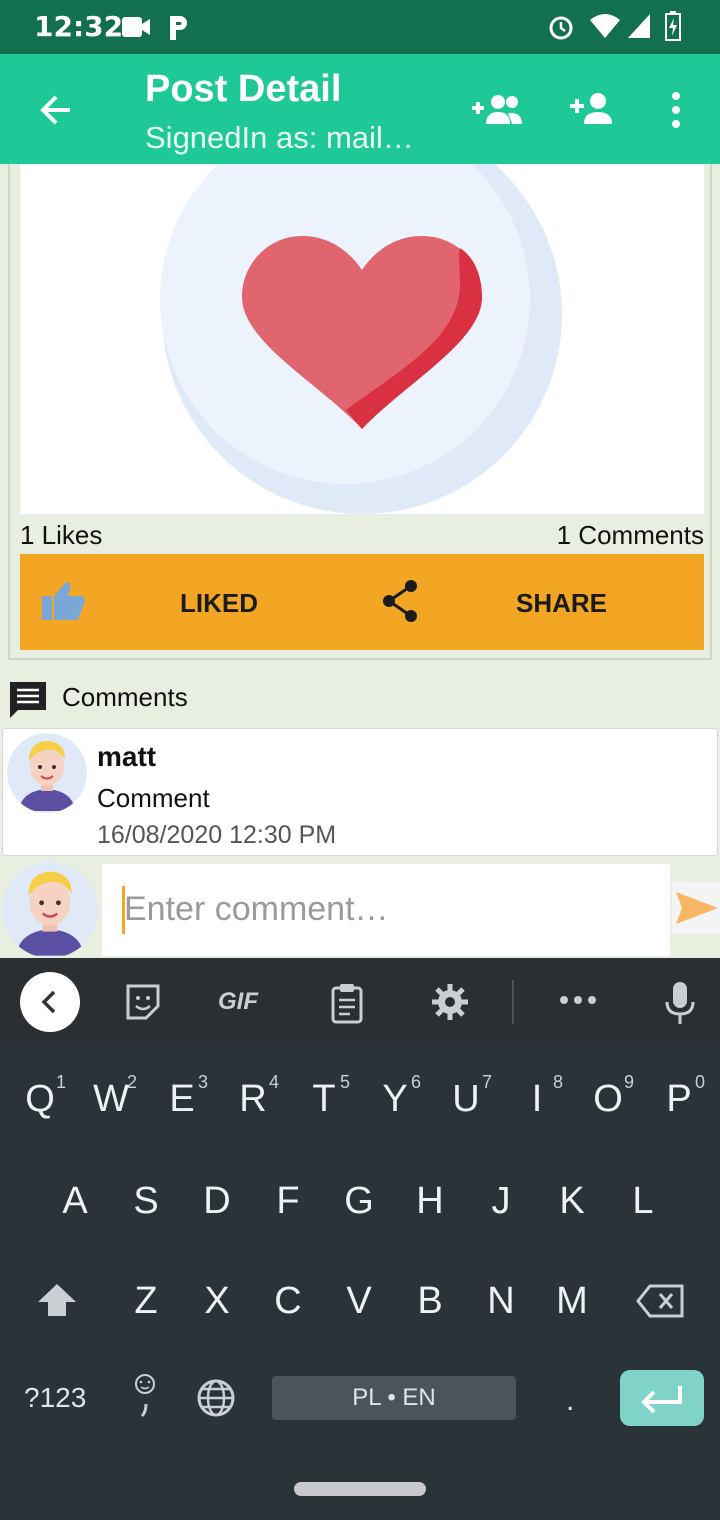 This screenshot has width=720, height=1520. I want to click on key-z: Z, so click(146, 1301).